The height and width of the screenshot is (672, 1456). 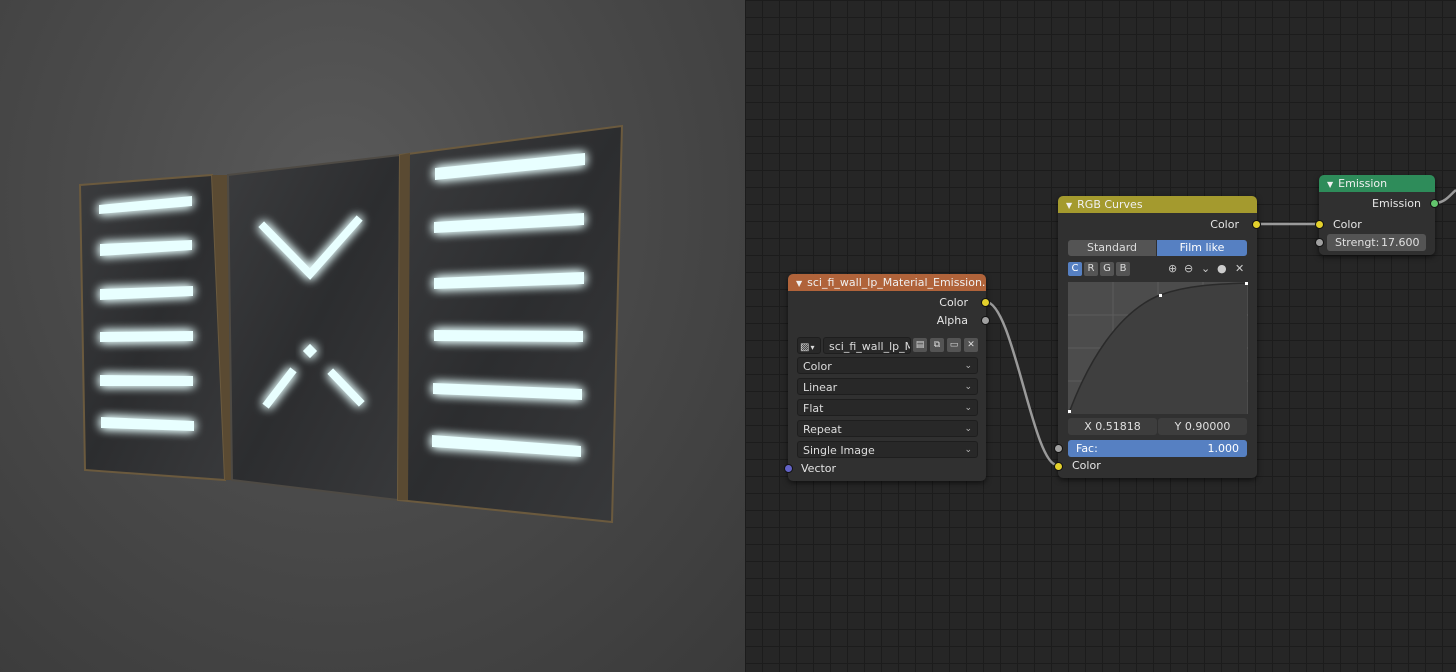 I want to click on right-panel-edge, so click(x=404, y=326).